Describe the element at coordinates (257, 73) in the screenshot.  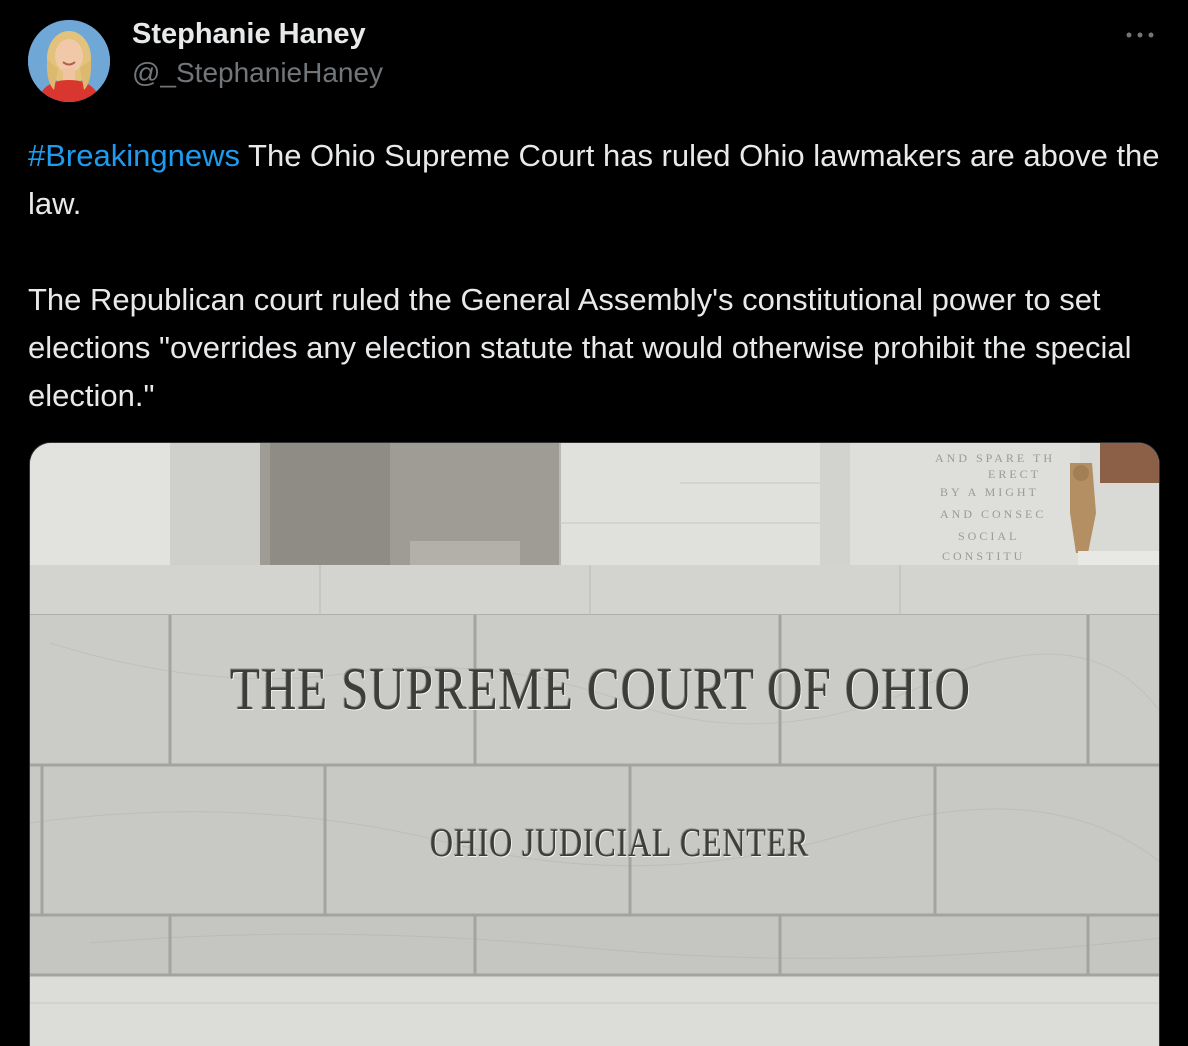
I see `author-handle: @_StephanieHaney` at that location.